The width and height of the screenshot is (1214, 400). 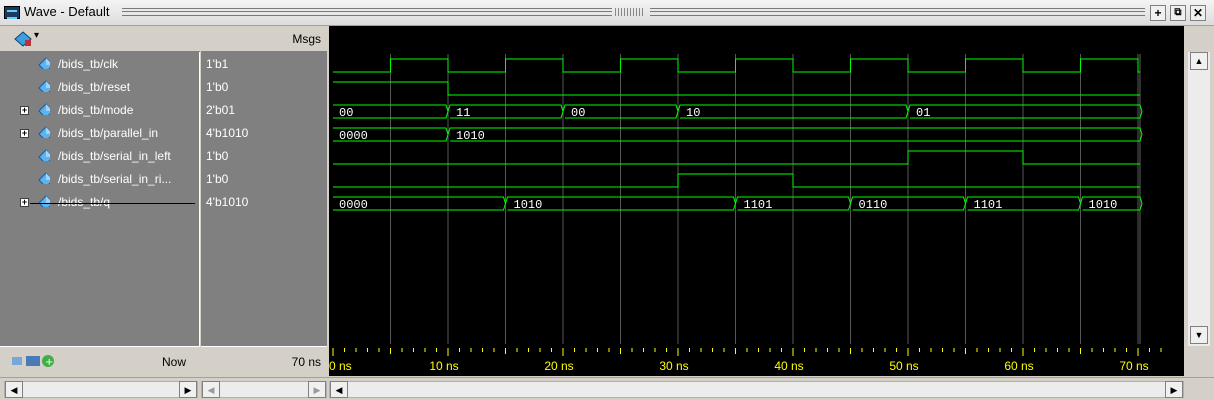 What do you see at coordinates (673, 366) in the screenshot?
I see `ruler-label: 30 ns` at bounding box center [673, 366].